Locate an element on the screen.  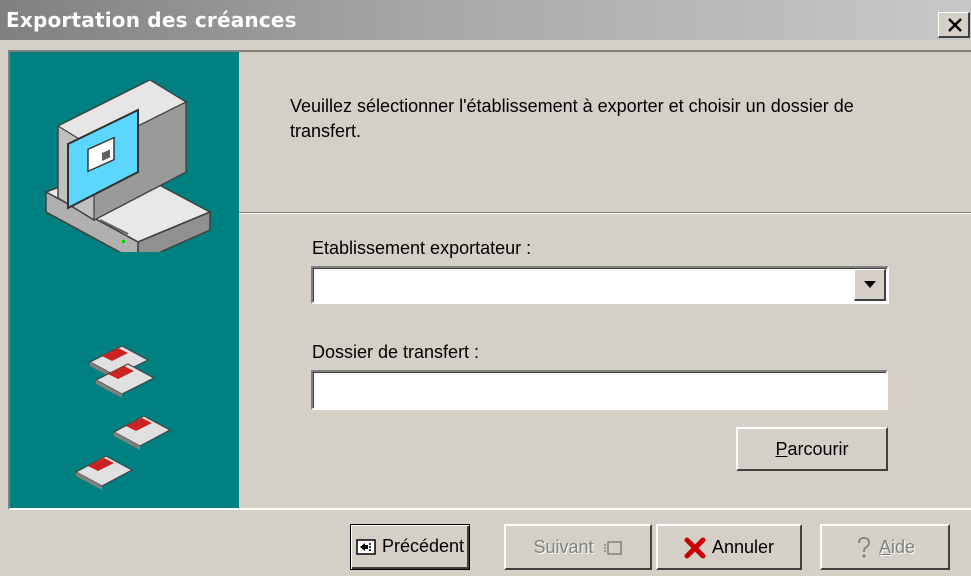
previous-button: Précédent is located at coordinates (410, 547).